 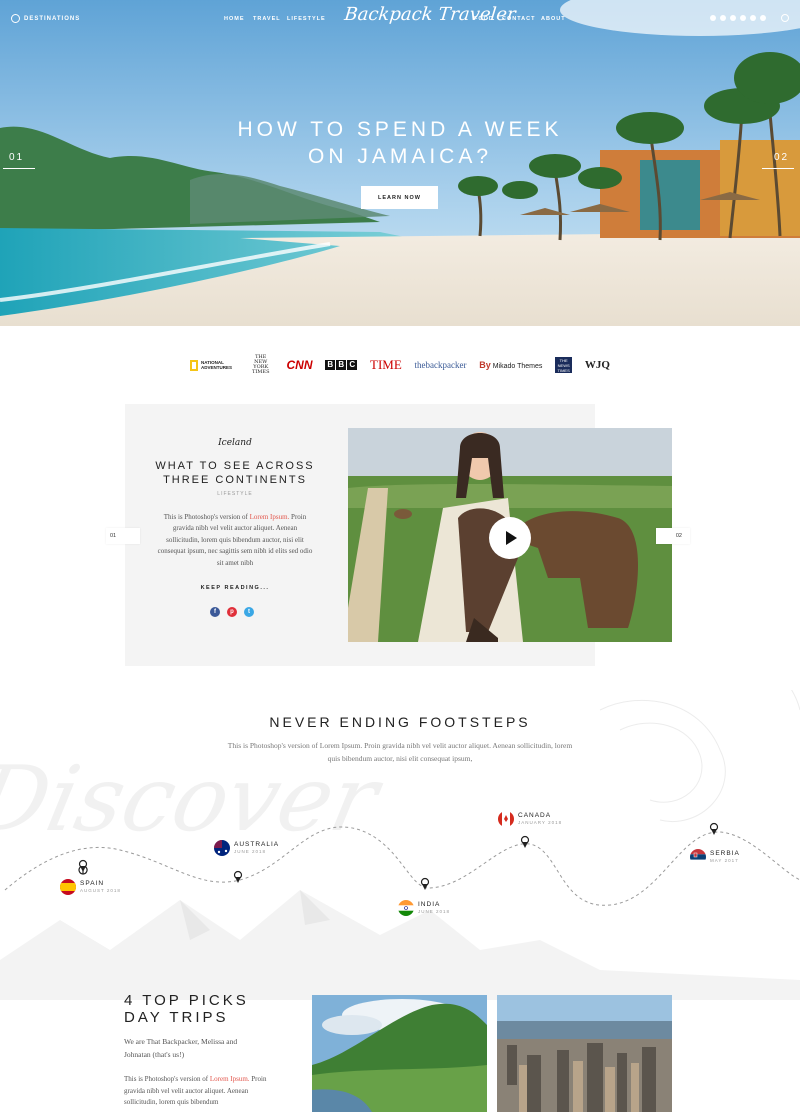 I want to click on site-logo: Backpack Traveler, so click(x=429, y=19).